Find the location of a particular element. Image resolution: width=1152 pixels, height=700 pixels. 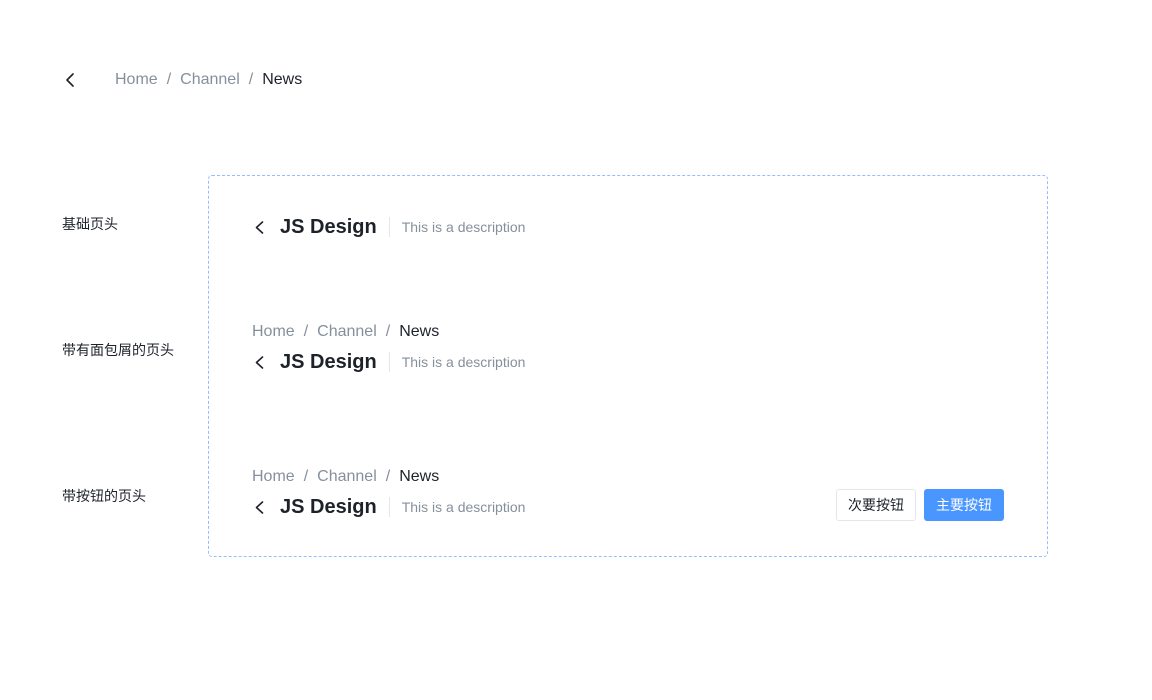

row-label-basic: 基础页头 is located at coordinates (90, 224).